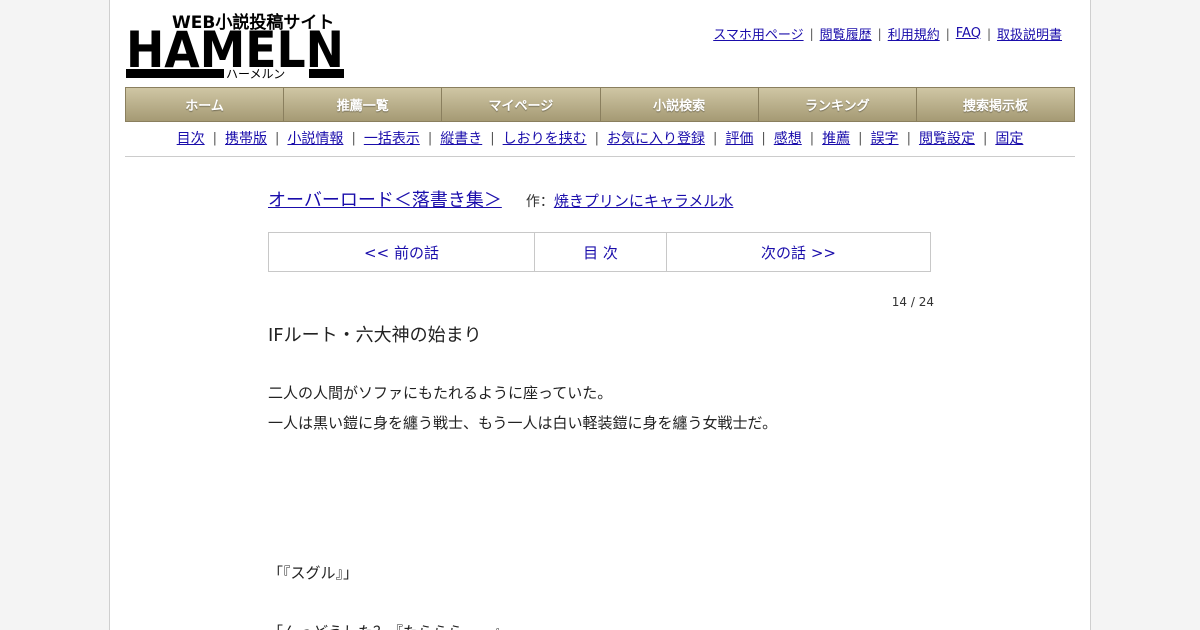 The height and width of the screenshot is (630, 1200). What do you see at coordinates (758, 33) in the screenshot?
I see `link-smartphone: スマホ用ページ` at bounding box center [758, 33].